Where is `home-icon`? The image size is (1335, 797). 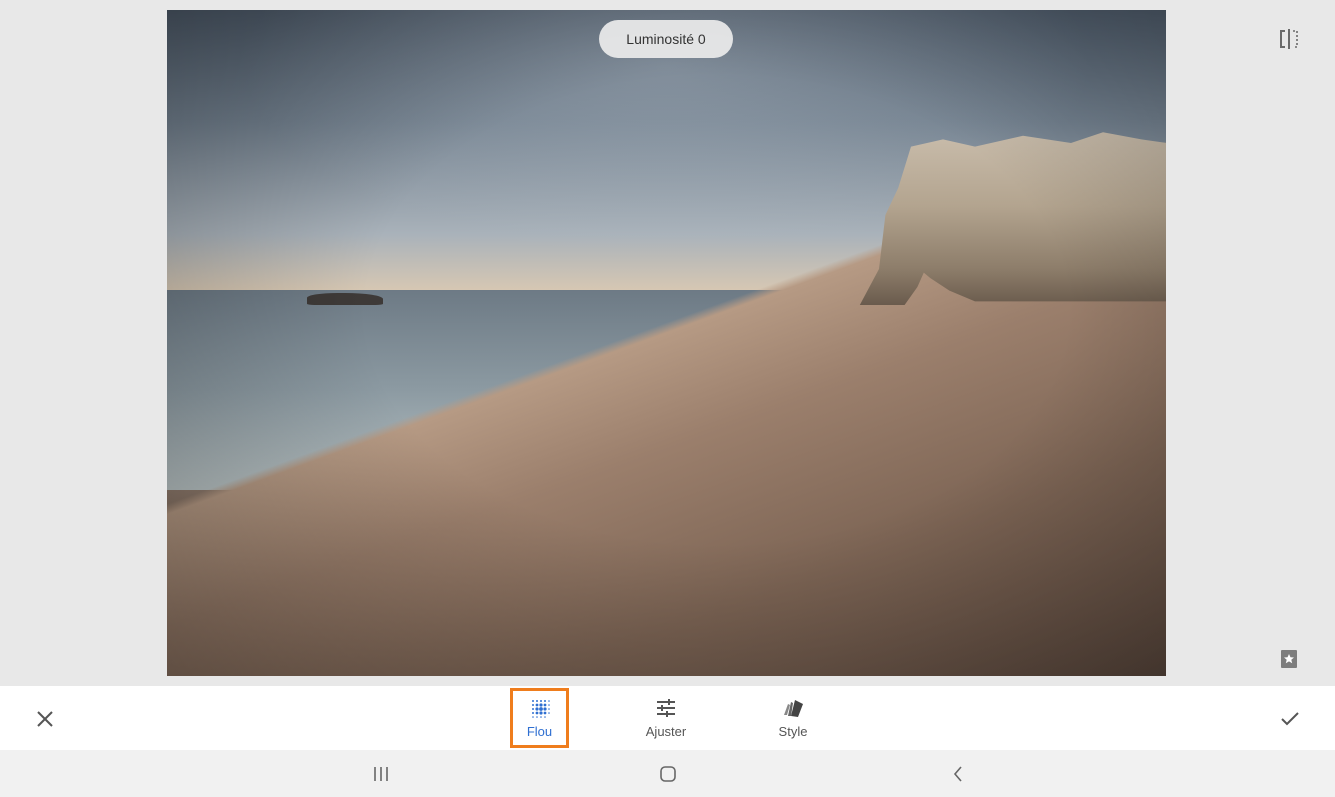 home-icon is located at coordinates (668, 774).